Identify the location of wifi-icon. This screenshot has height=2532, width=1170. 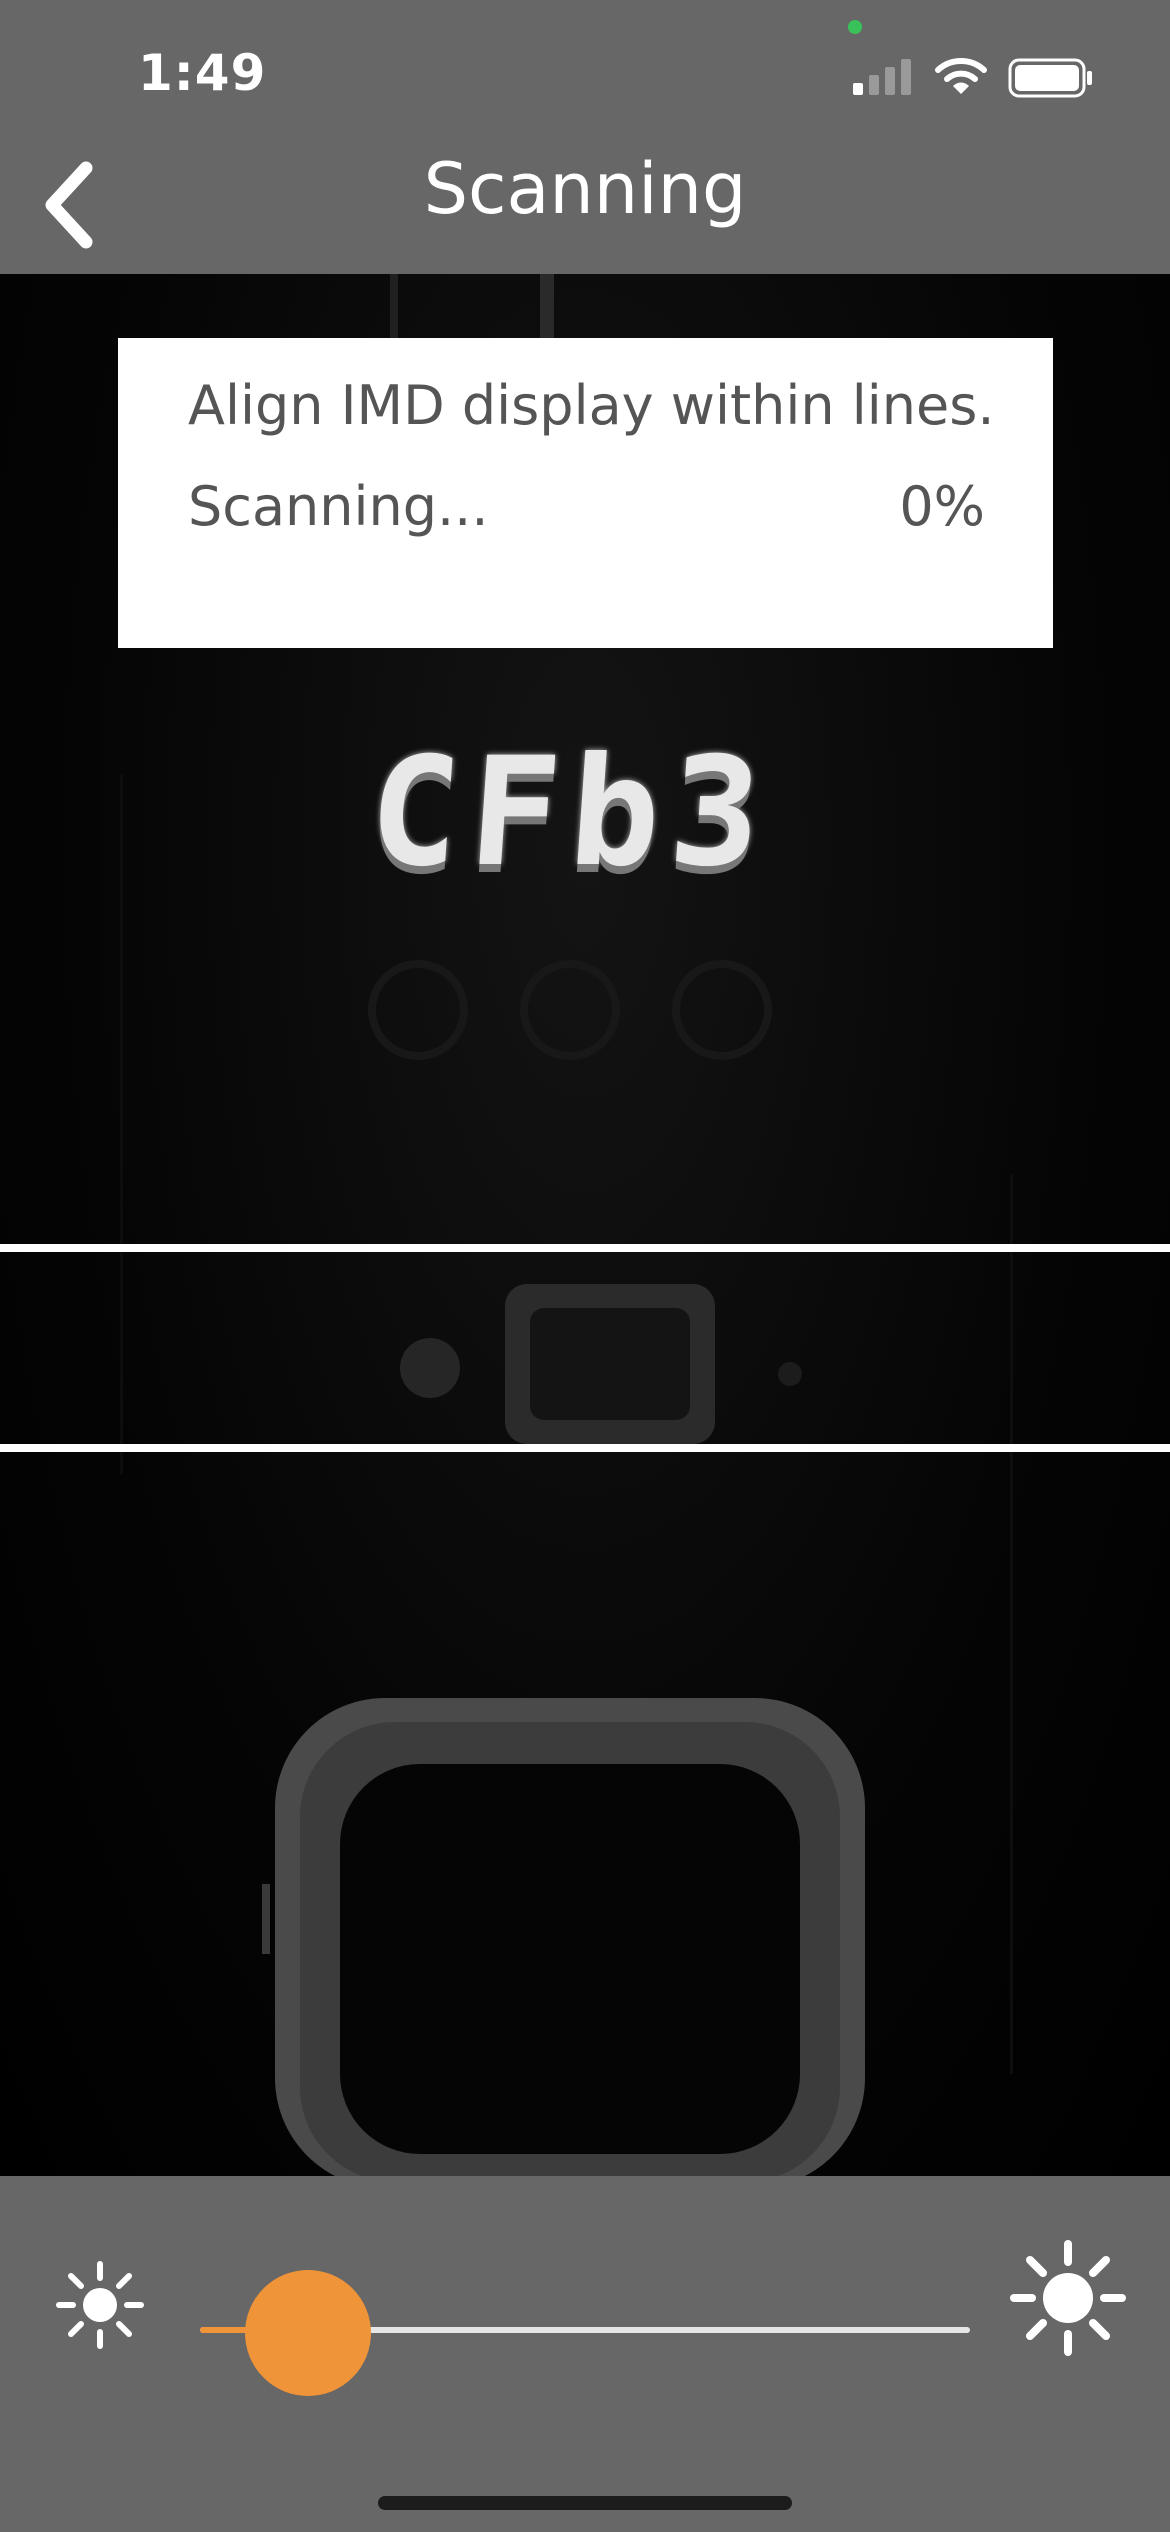
(961, 76).